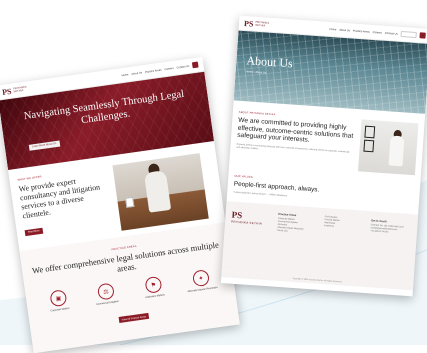 This screenshot has height=353, width=427. I want to click on photo-cup, so click(130, 202).